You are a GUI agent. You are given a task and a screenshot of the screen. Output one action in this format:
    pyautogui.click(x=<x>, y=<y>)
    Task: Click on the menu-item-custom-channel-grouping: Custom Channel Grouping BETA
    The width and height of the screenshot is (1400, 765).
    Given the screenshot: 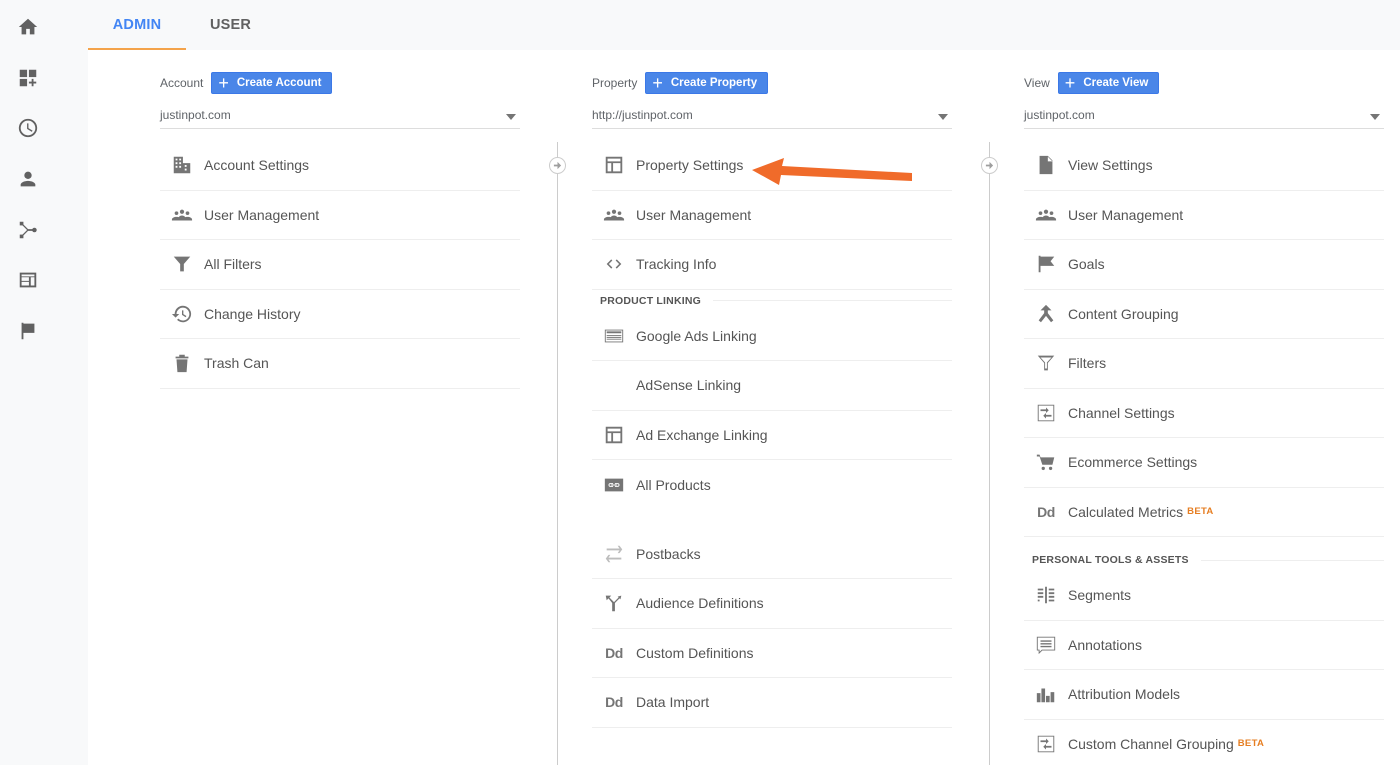 What is the action you would take?
    pyautogui.click(x=1204, y=742)
    